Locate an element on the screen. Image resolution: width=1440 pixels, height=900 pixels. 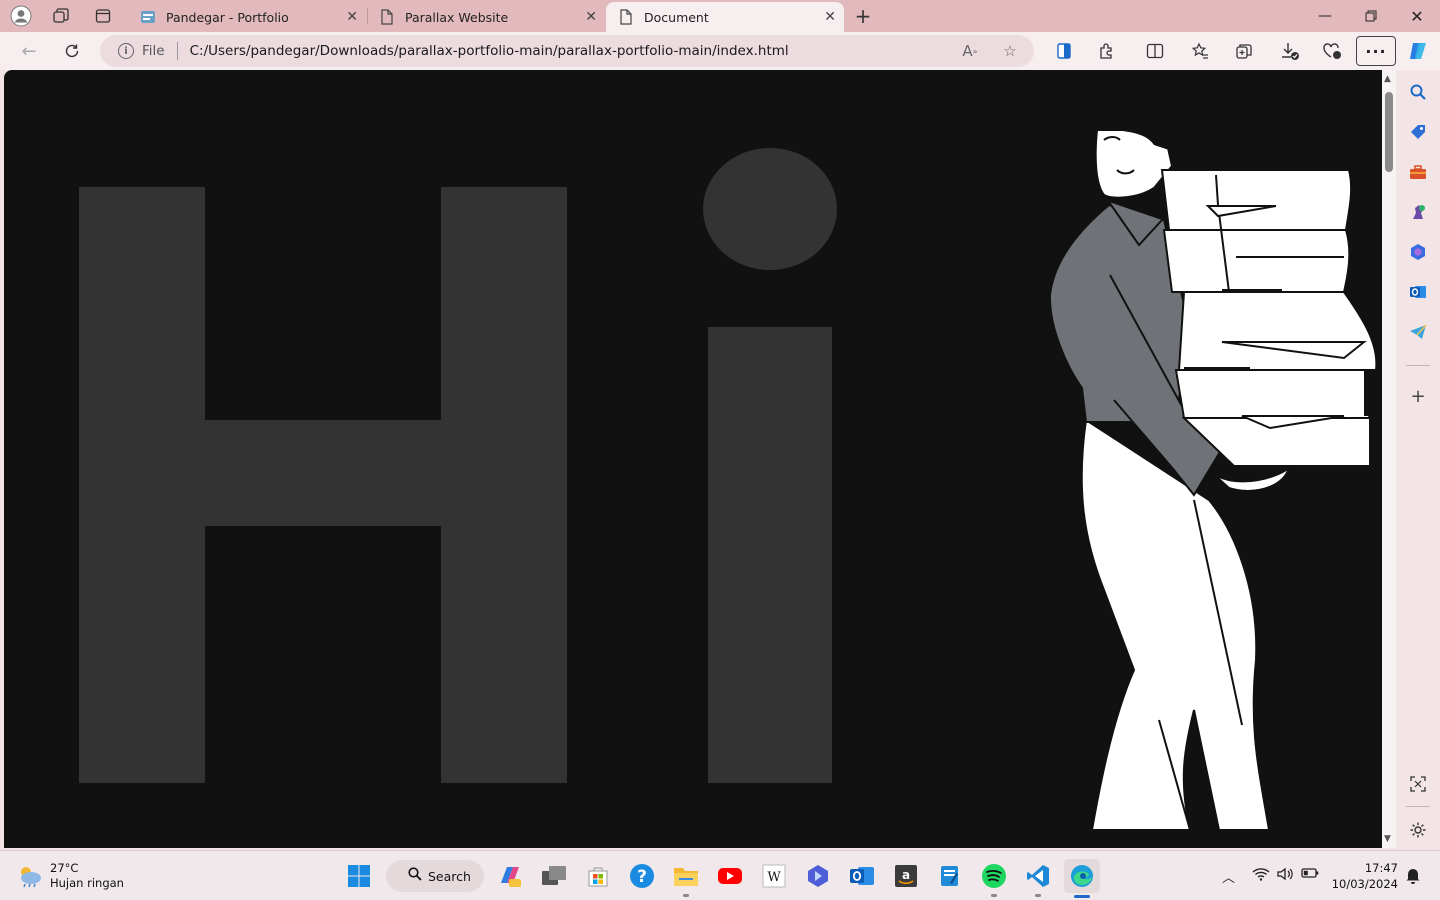
page-scrollbar: ▲ ▼ is located at coordinates (1389, 459).